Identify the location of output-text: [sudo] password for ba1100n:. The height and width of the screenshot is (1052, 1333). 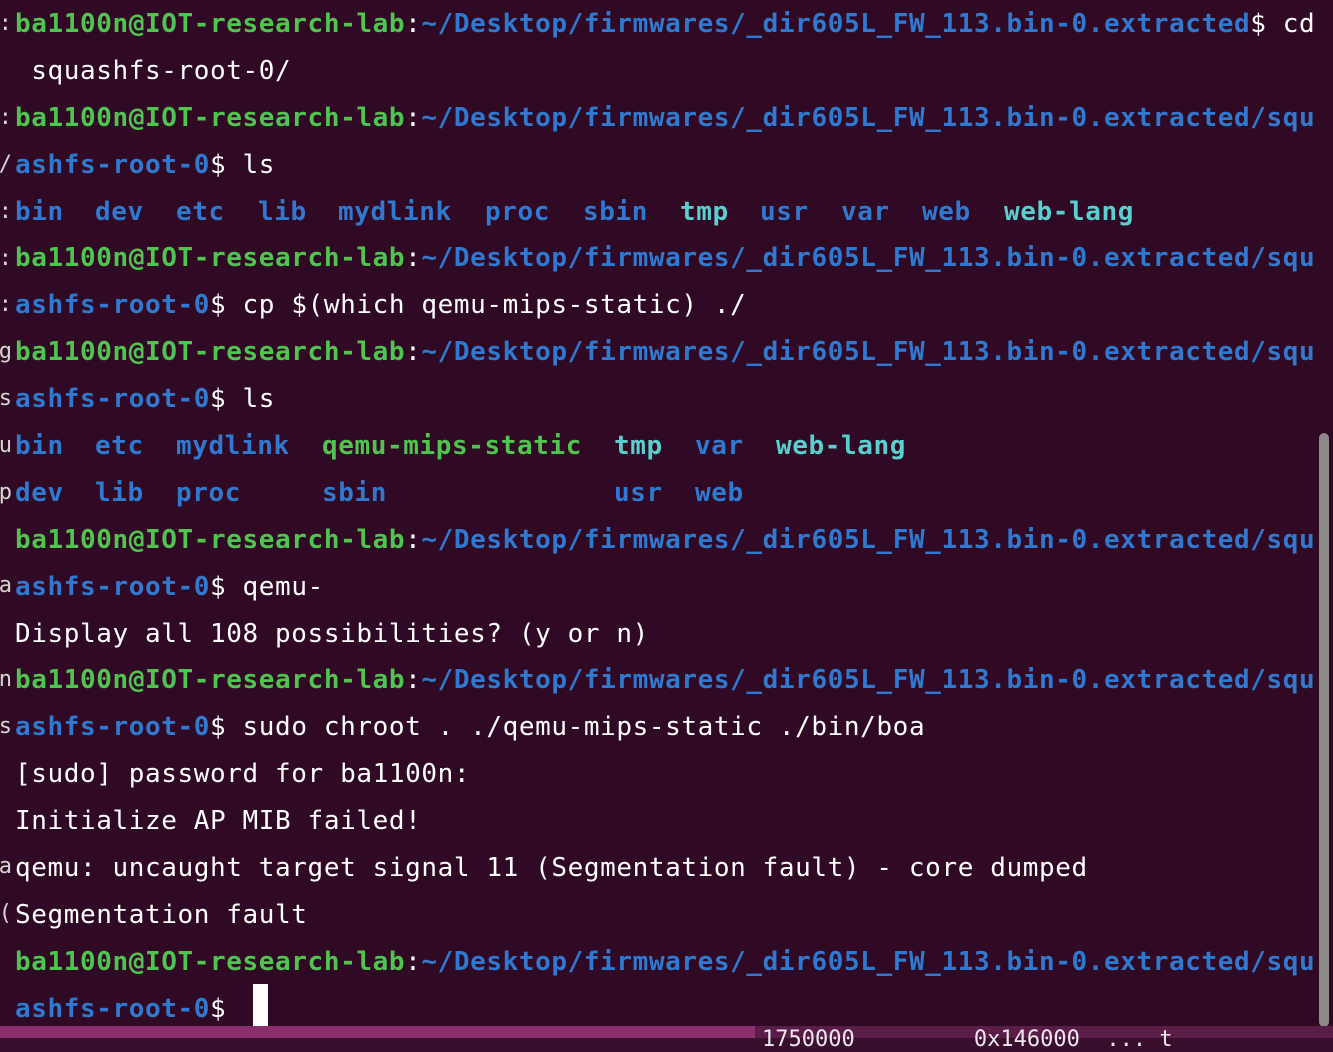
(242, 774).